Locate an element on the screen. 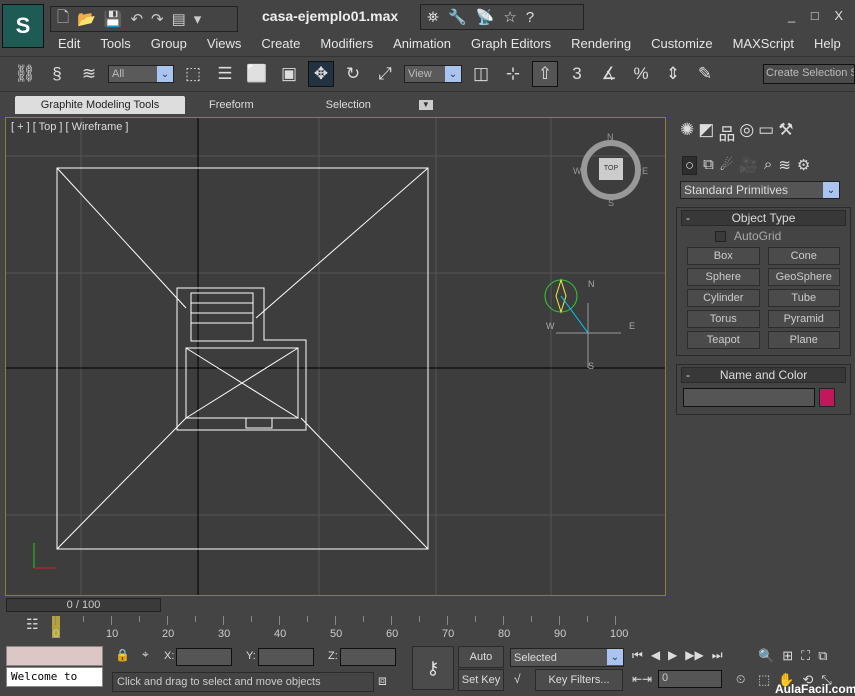  track-bar: 0 10 20 30 40 50 60 70 80 90 100 is located at coordinates (340, 628).